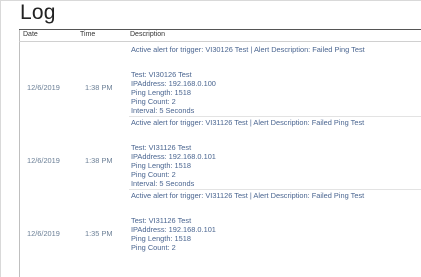 The image size is (421, 277). I want to click on detail-test: Test: VI30126 Test, so click(161, 74).